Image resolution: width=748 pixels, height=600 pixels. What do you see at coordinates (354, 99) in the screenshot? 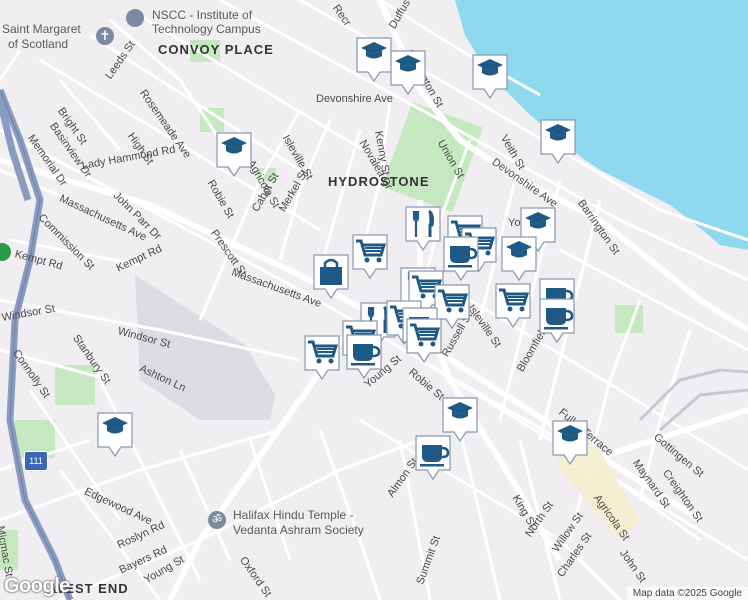
I see `street-label: Devonshire Ave` at bounding box center [354, 99].